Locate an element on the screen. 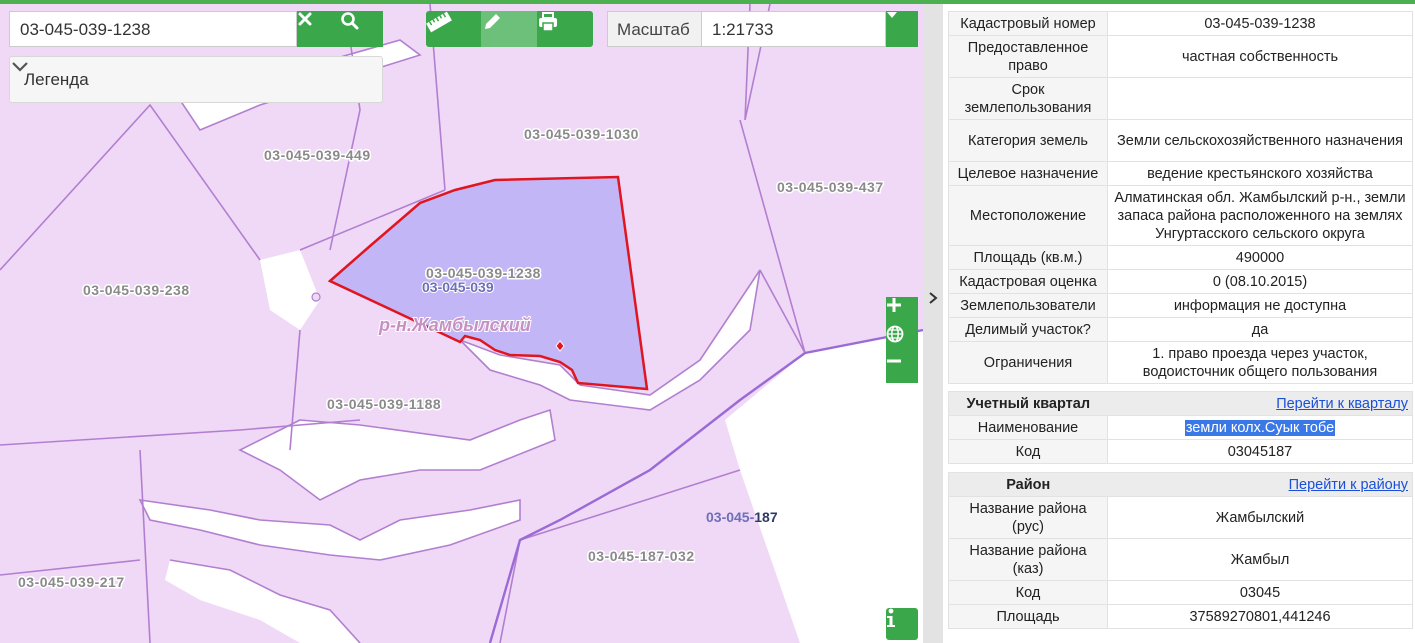 This screenshot has height=643, width=1415. legend-dropdown: Легенда is located at coordinates (196, 79).